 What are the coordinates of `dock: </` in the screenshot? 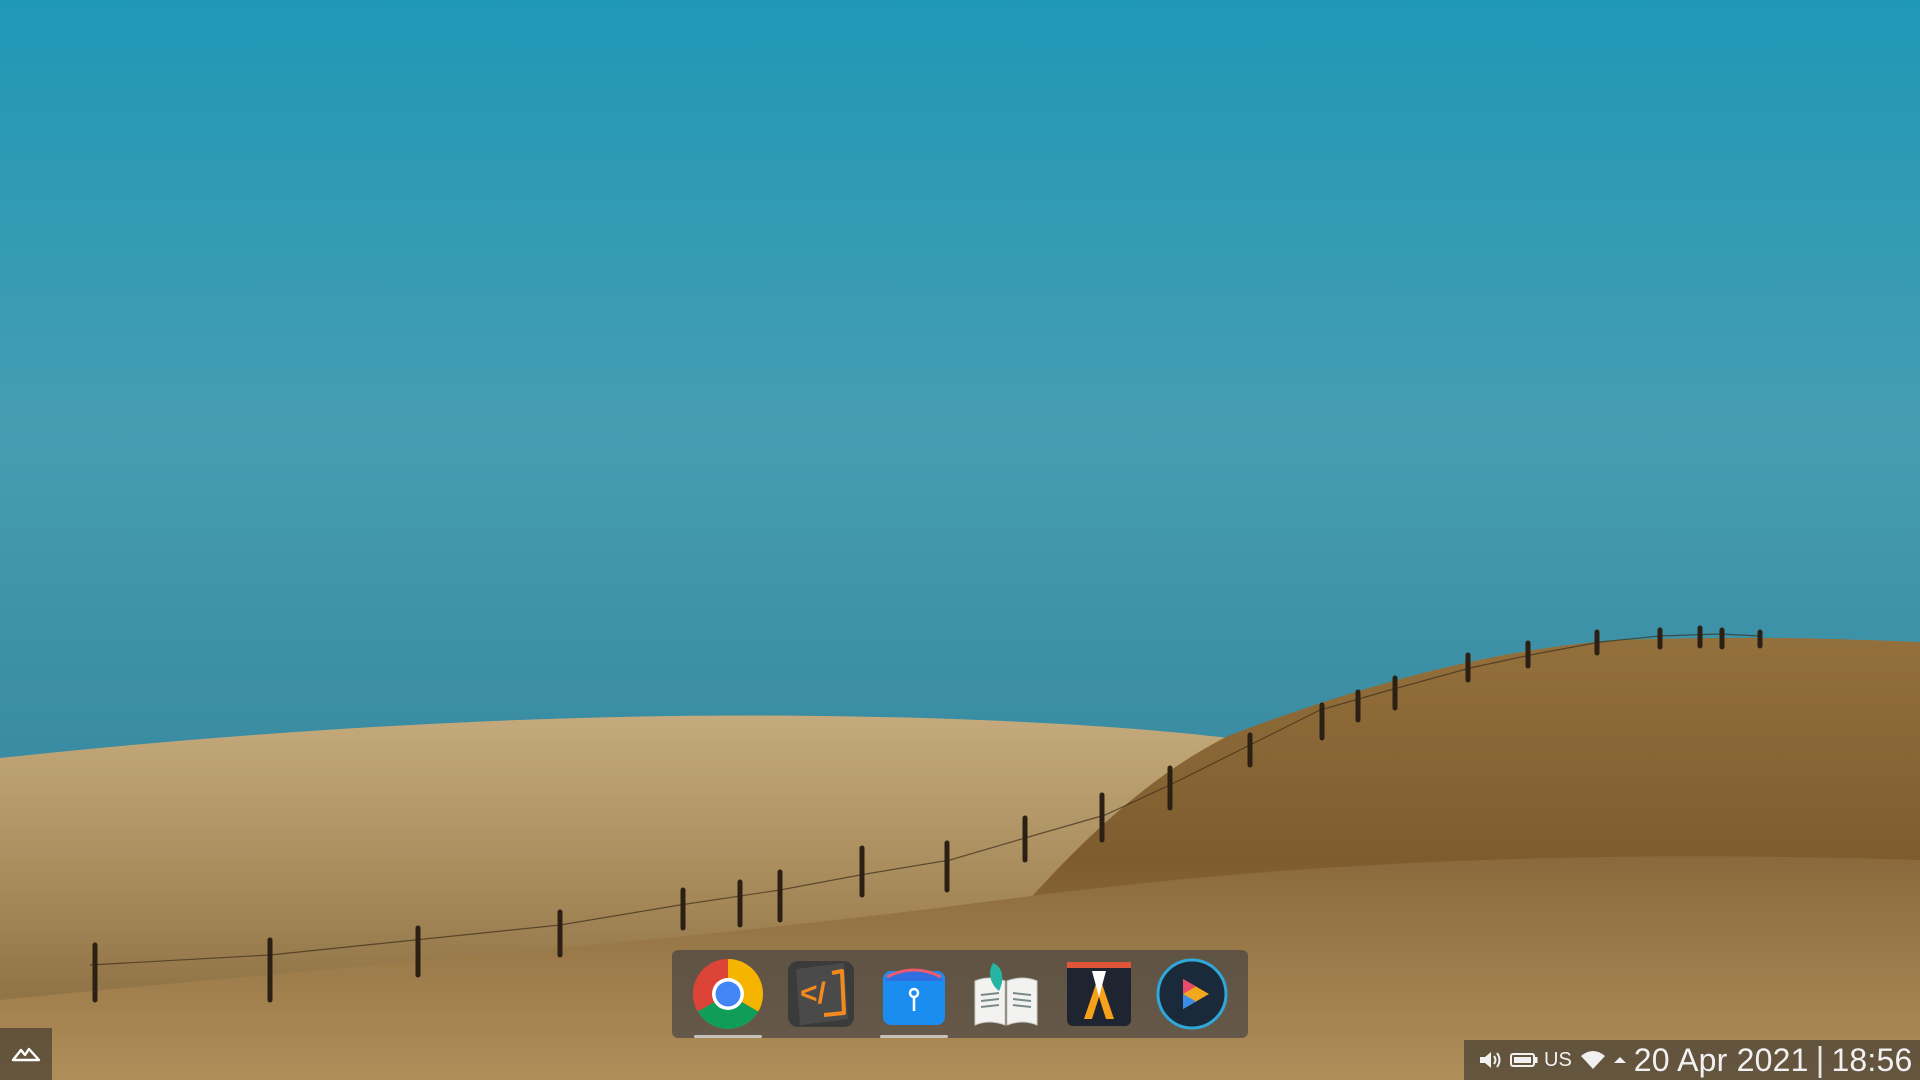 It's located at (960, 994).